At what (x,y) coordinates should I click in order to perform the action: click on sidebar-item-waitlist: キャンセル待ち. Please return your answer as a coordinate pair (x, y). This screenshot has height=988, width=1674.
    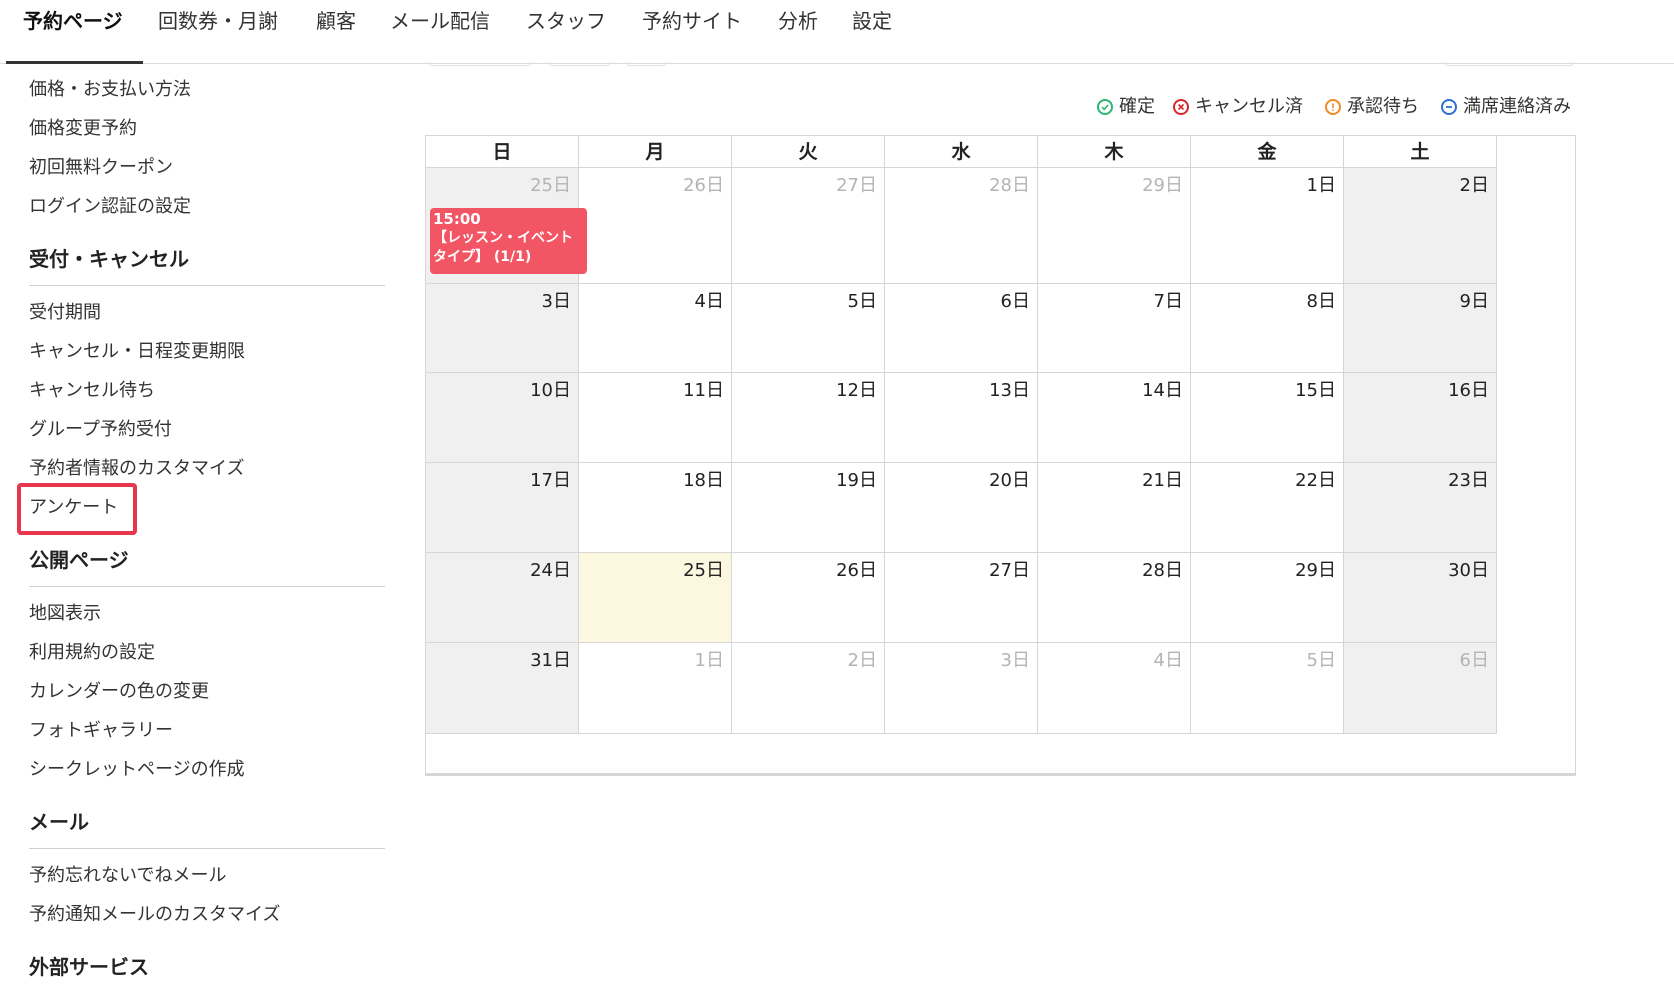
    Looking at the image, I should click on (92, 391).